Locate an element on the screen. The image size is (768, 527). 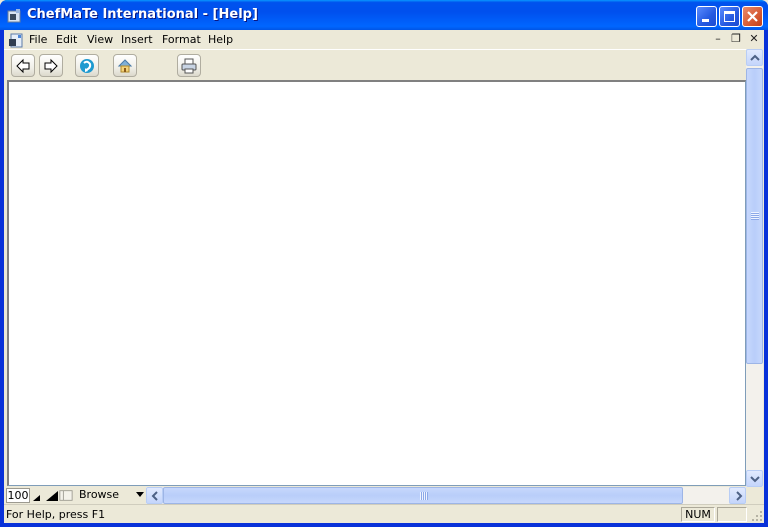
forward-button is located at coordinates (51, 65).